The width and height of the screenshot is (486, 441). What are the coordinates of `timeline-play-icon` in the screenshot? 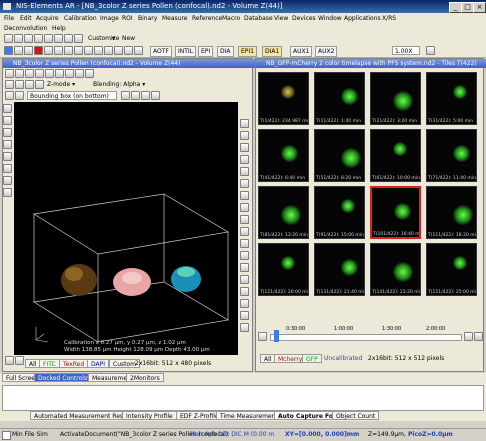 It's located at (262, 336).